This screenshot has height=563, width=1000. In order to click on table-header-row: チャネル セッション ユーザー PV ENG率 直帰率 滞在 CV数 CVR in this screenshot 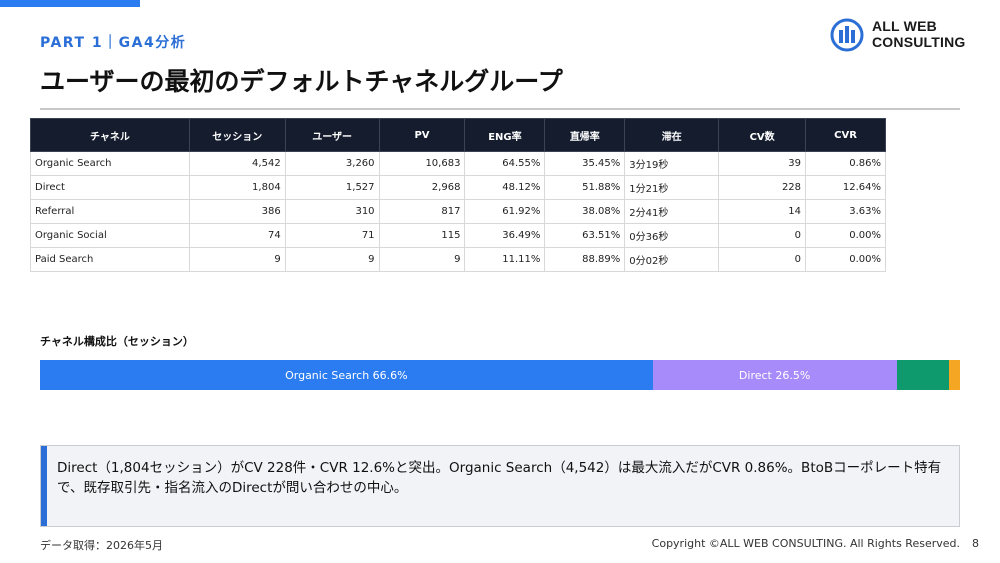, I will do `click(458, 135)`.